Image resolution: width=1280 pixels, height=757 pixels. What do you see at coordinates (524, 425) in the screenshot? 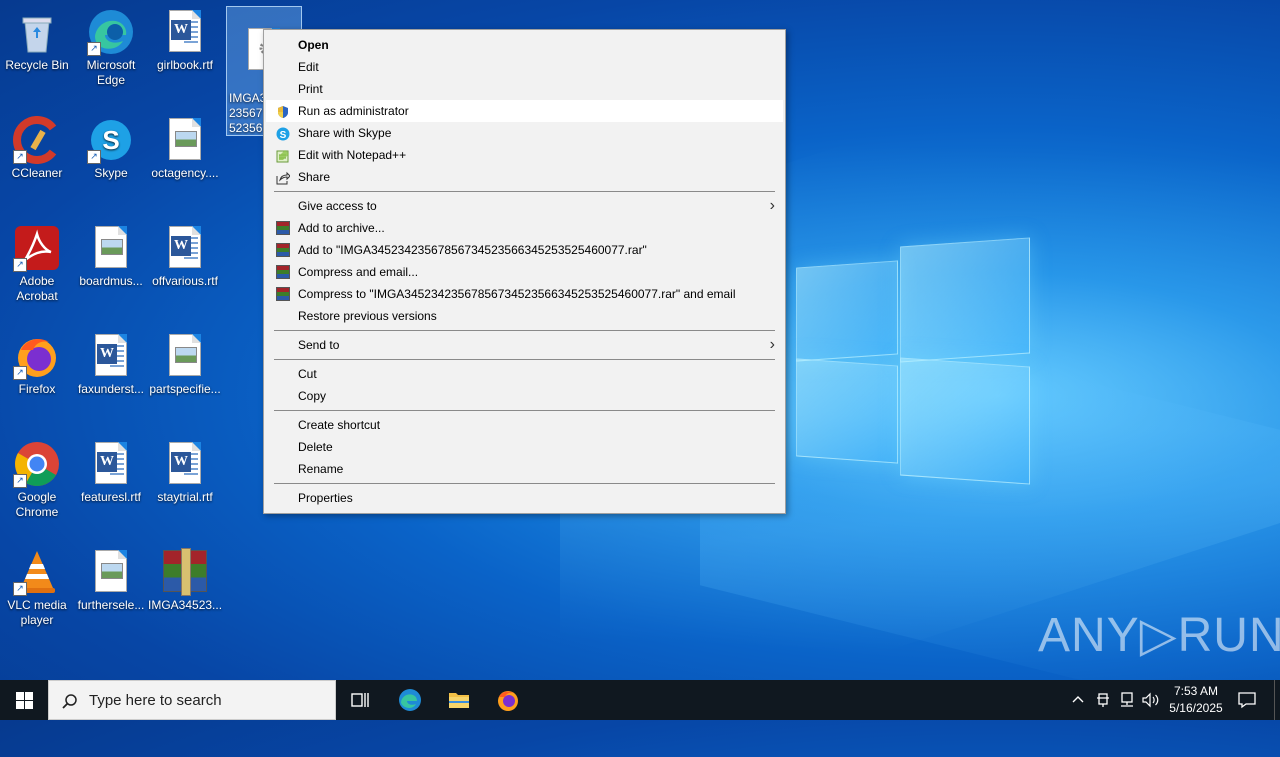
I see `menu-item-create-shortcut: Create shortcut` at bounding box center [524, 425].